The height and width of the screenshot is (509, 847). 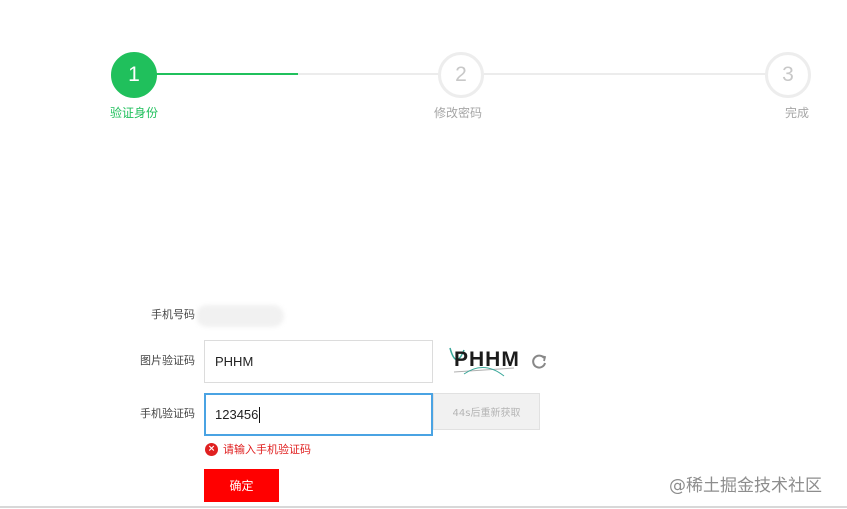 What do you see at coordinates (241, 485) in the screenshot?
I see `confirm-button: 确定` at bounding box center [241, 485].